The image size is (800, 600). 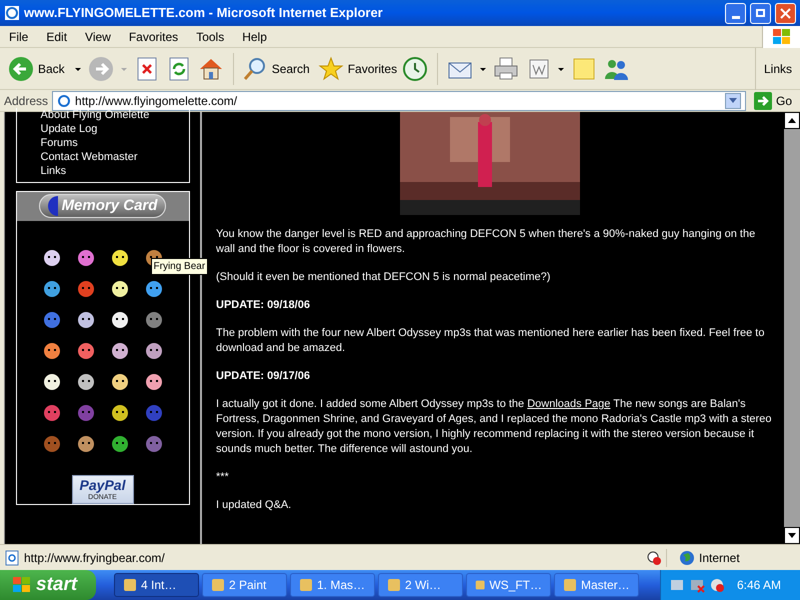 I want to click on tooltip: Frying Bear, so click(x=179, y=266).